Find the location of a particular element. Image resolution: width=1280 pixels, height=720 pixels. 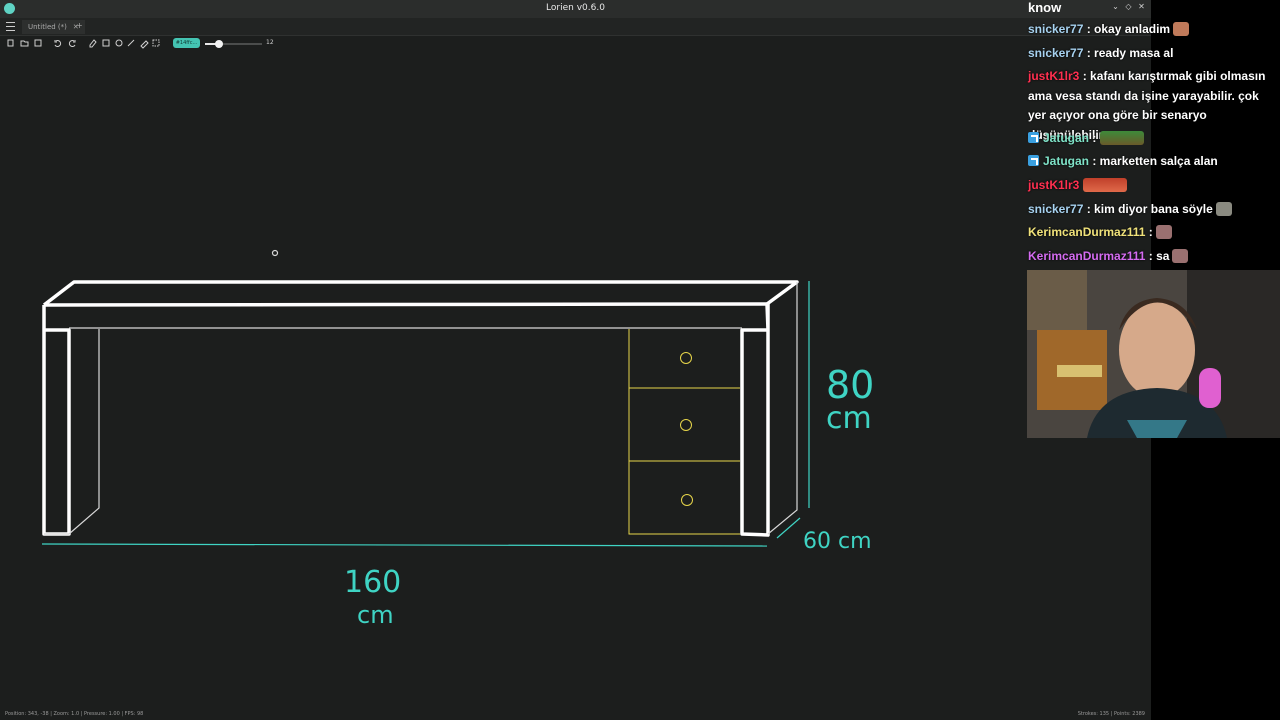

chat-message: Jatugan : marketten salça alan is located at coordinates (1153, 162).